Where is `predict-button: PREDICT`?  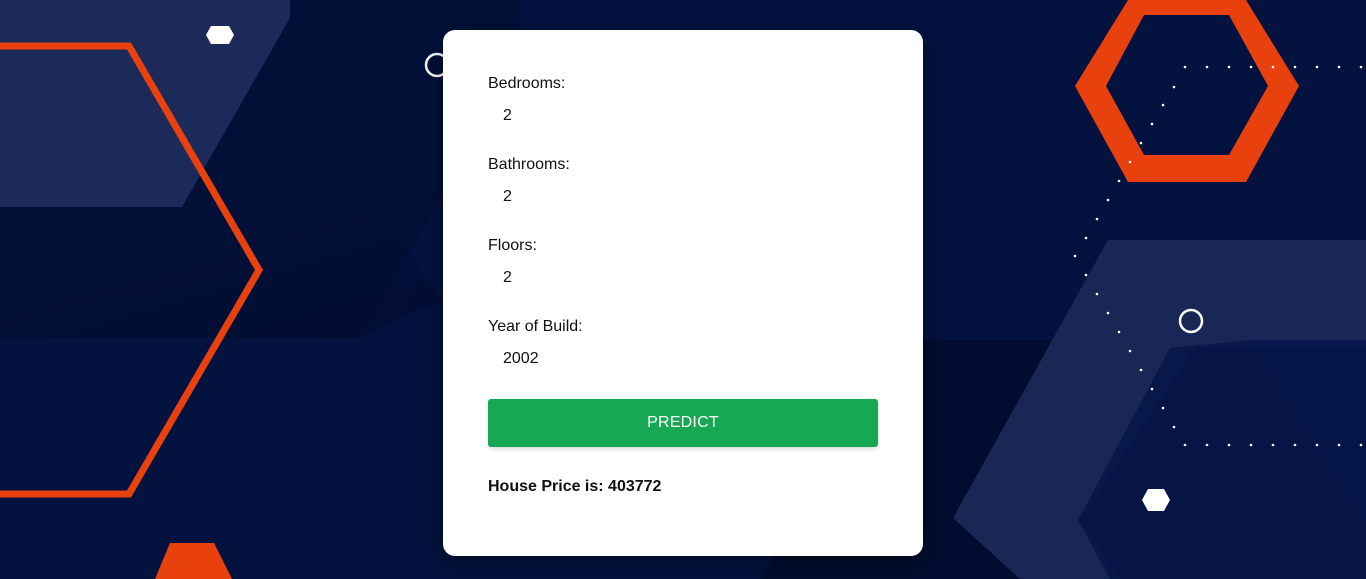 predict-button: PREDICT is located at coordinates (683, 423).